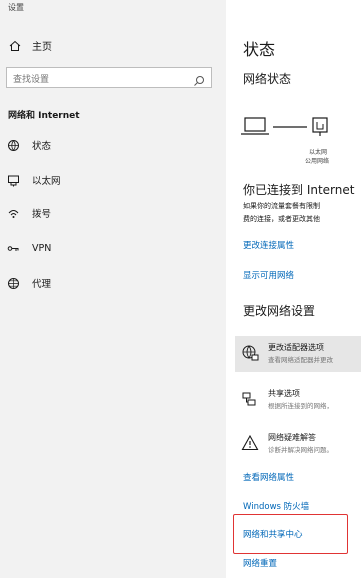 The width and height of the screenshot is (361, 578). I want to click on adapter-globe-icon, so click(250, 353).